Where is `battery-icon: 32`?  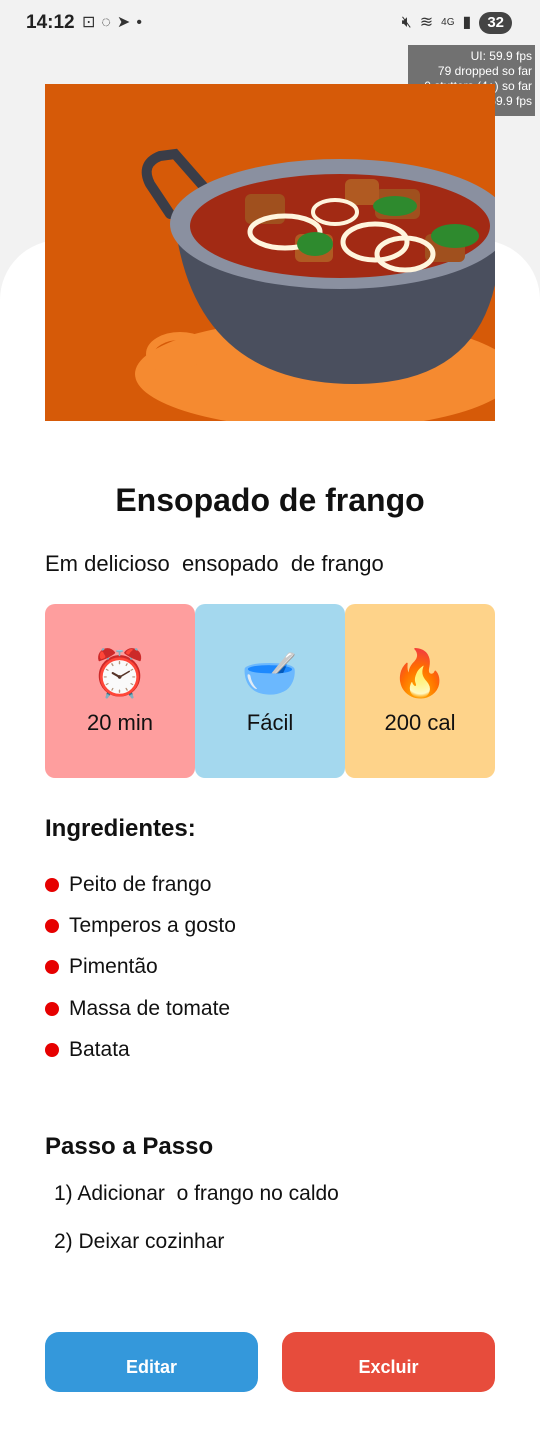 battery-icon: 32 is located at coordinates (495, 23).